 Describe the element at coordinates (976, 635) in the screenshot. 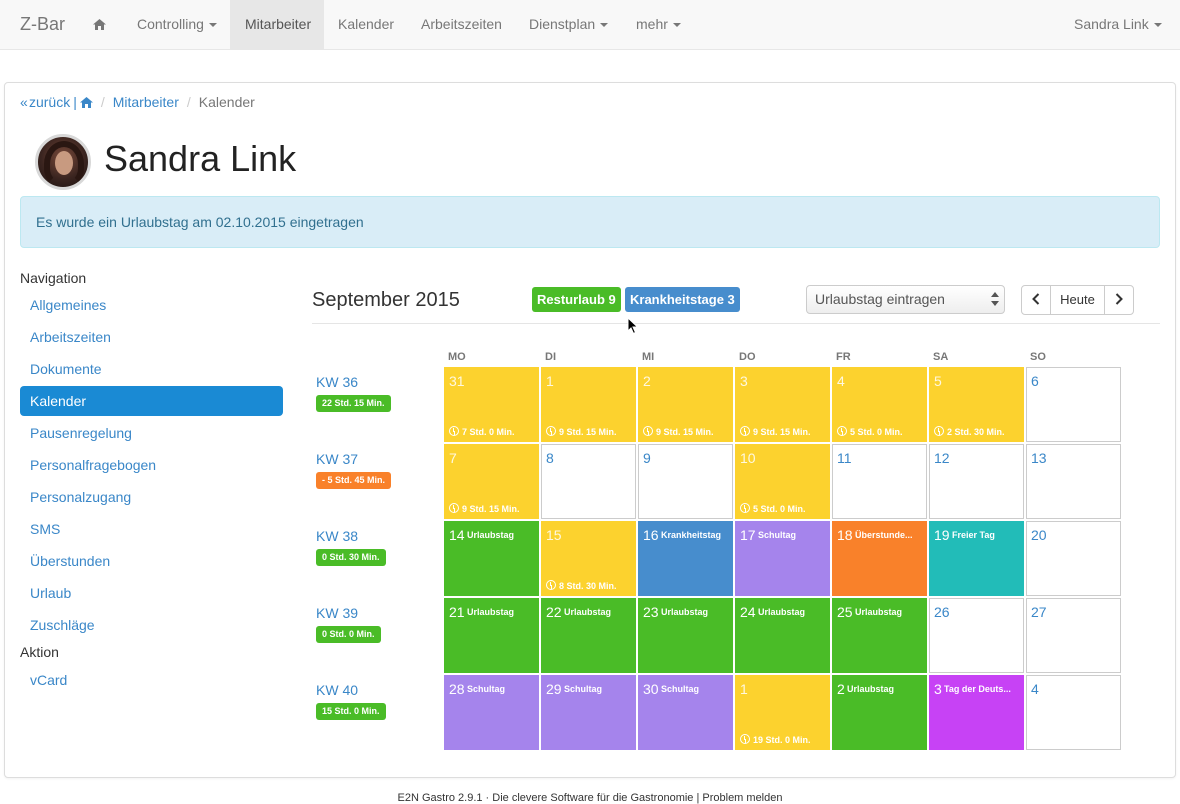

I see `calendar-day-cell: 26` at that location.